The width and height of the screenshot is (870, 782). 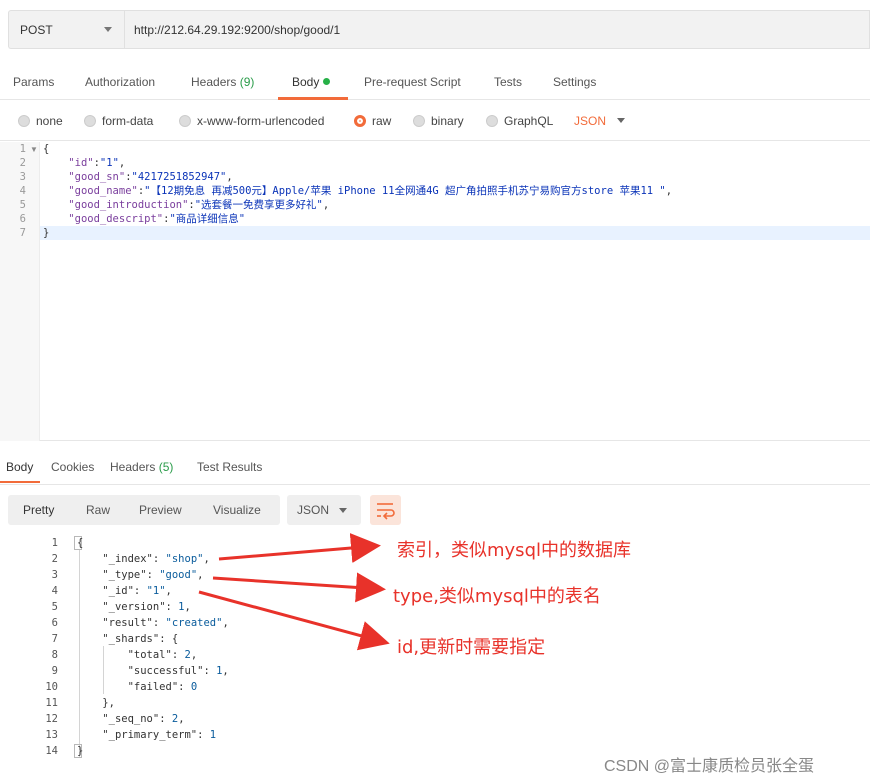 What do you see at coordinates (299, 587) in the screenshot?
I see `arrow-type` at bounding box center [299, 587].